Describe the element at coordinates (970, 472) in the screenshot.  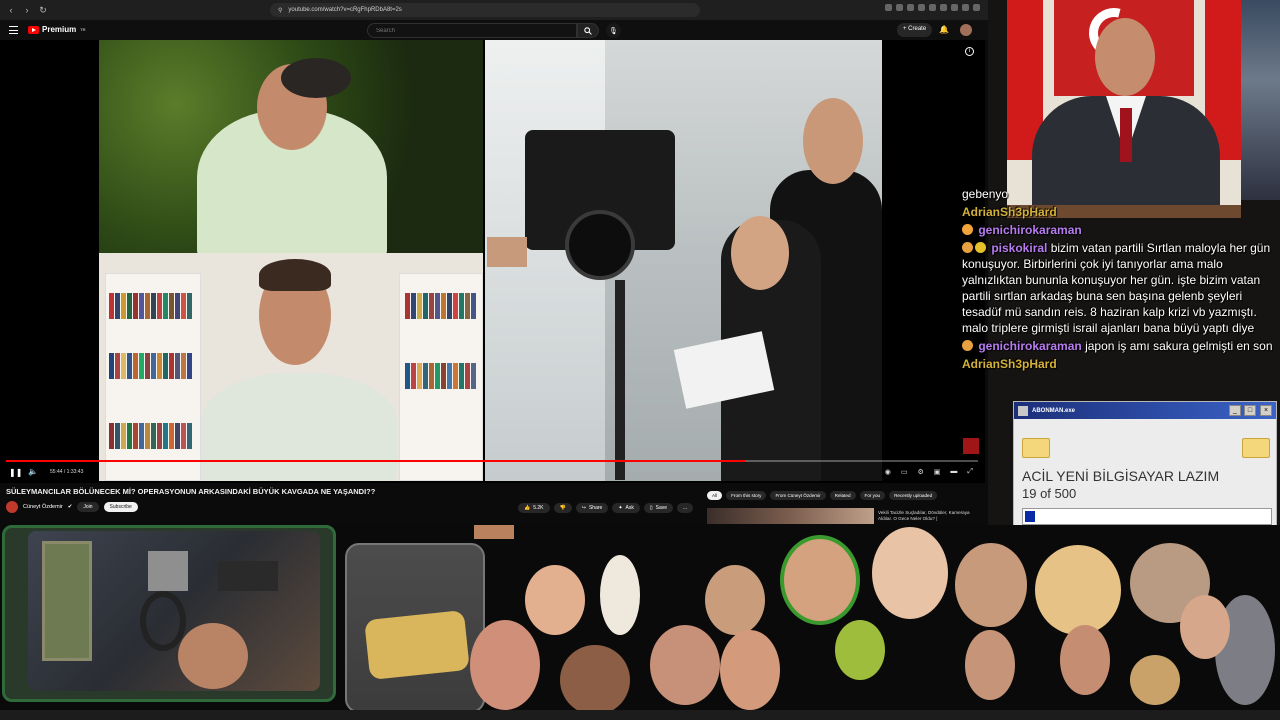
I see `fullscreen-icon: ⤢` at that location.